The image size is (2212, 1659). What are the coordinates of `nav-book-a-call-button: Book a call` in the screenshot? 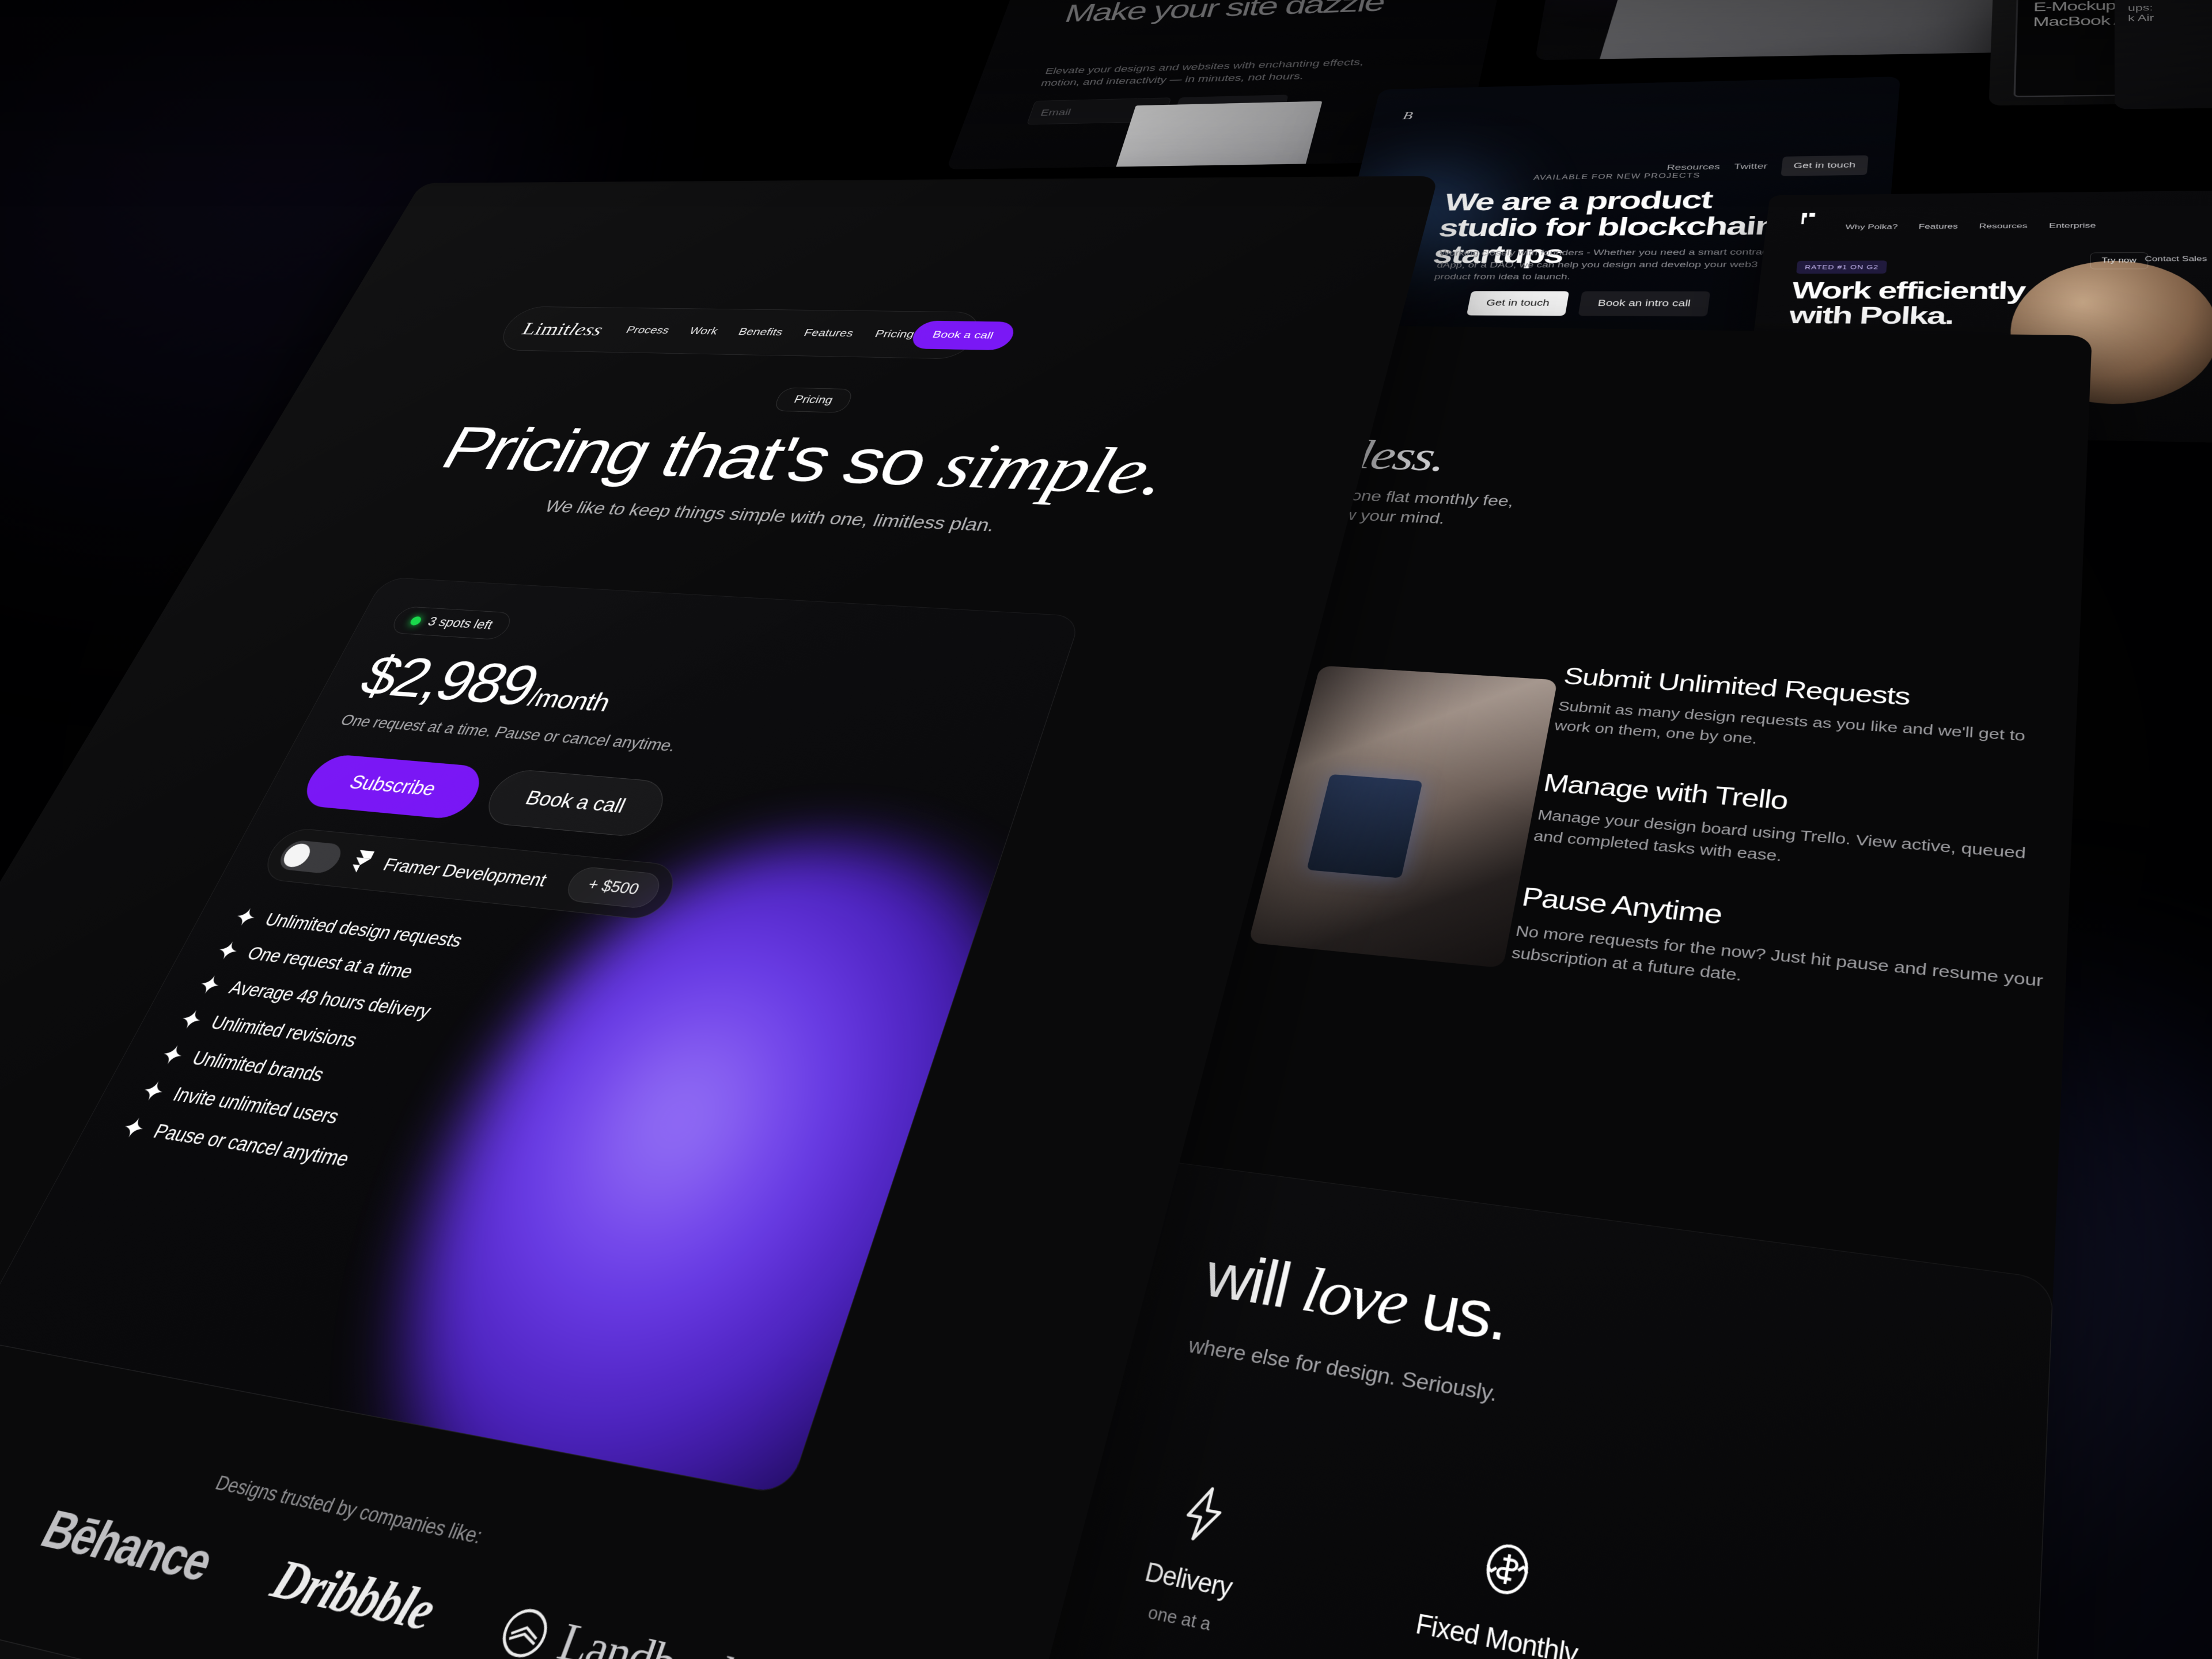 It's located at (963, 335).